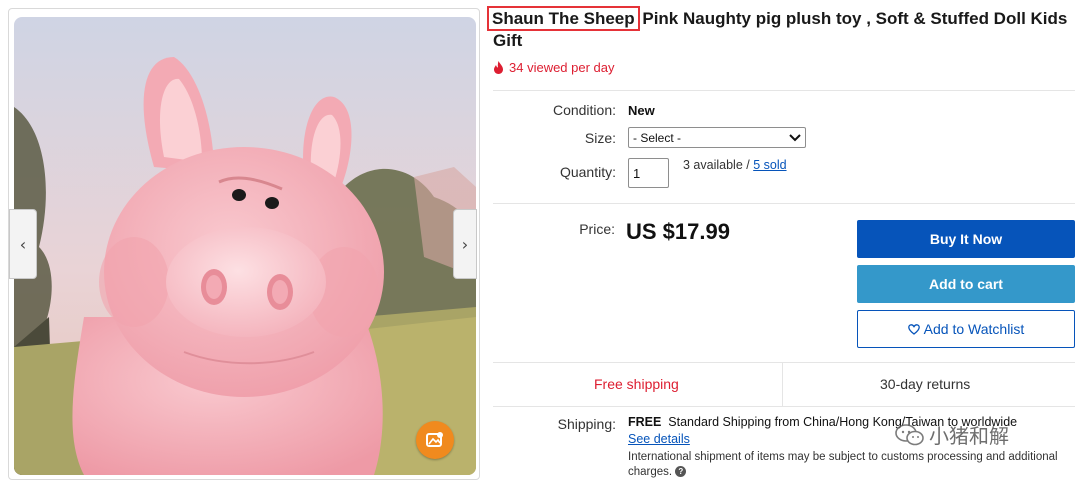  What do you see at coordinates (597, 229) in the screenshot?
I see `price-label: Price:` at bounding box center [597, 229].